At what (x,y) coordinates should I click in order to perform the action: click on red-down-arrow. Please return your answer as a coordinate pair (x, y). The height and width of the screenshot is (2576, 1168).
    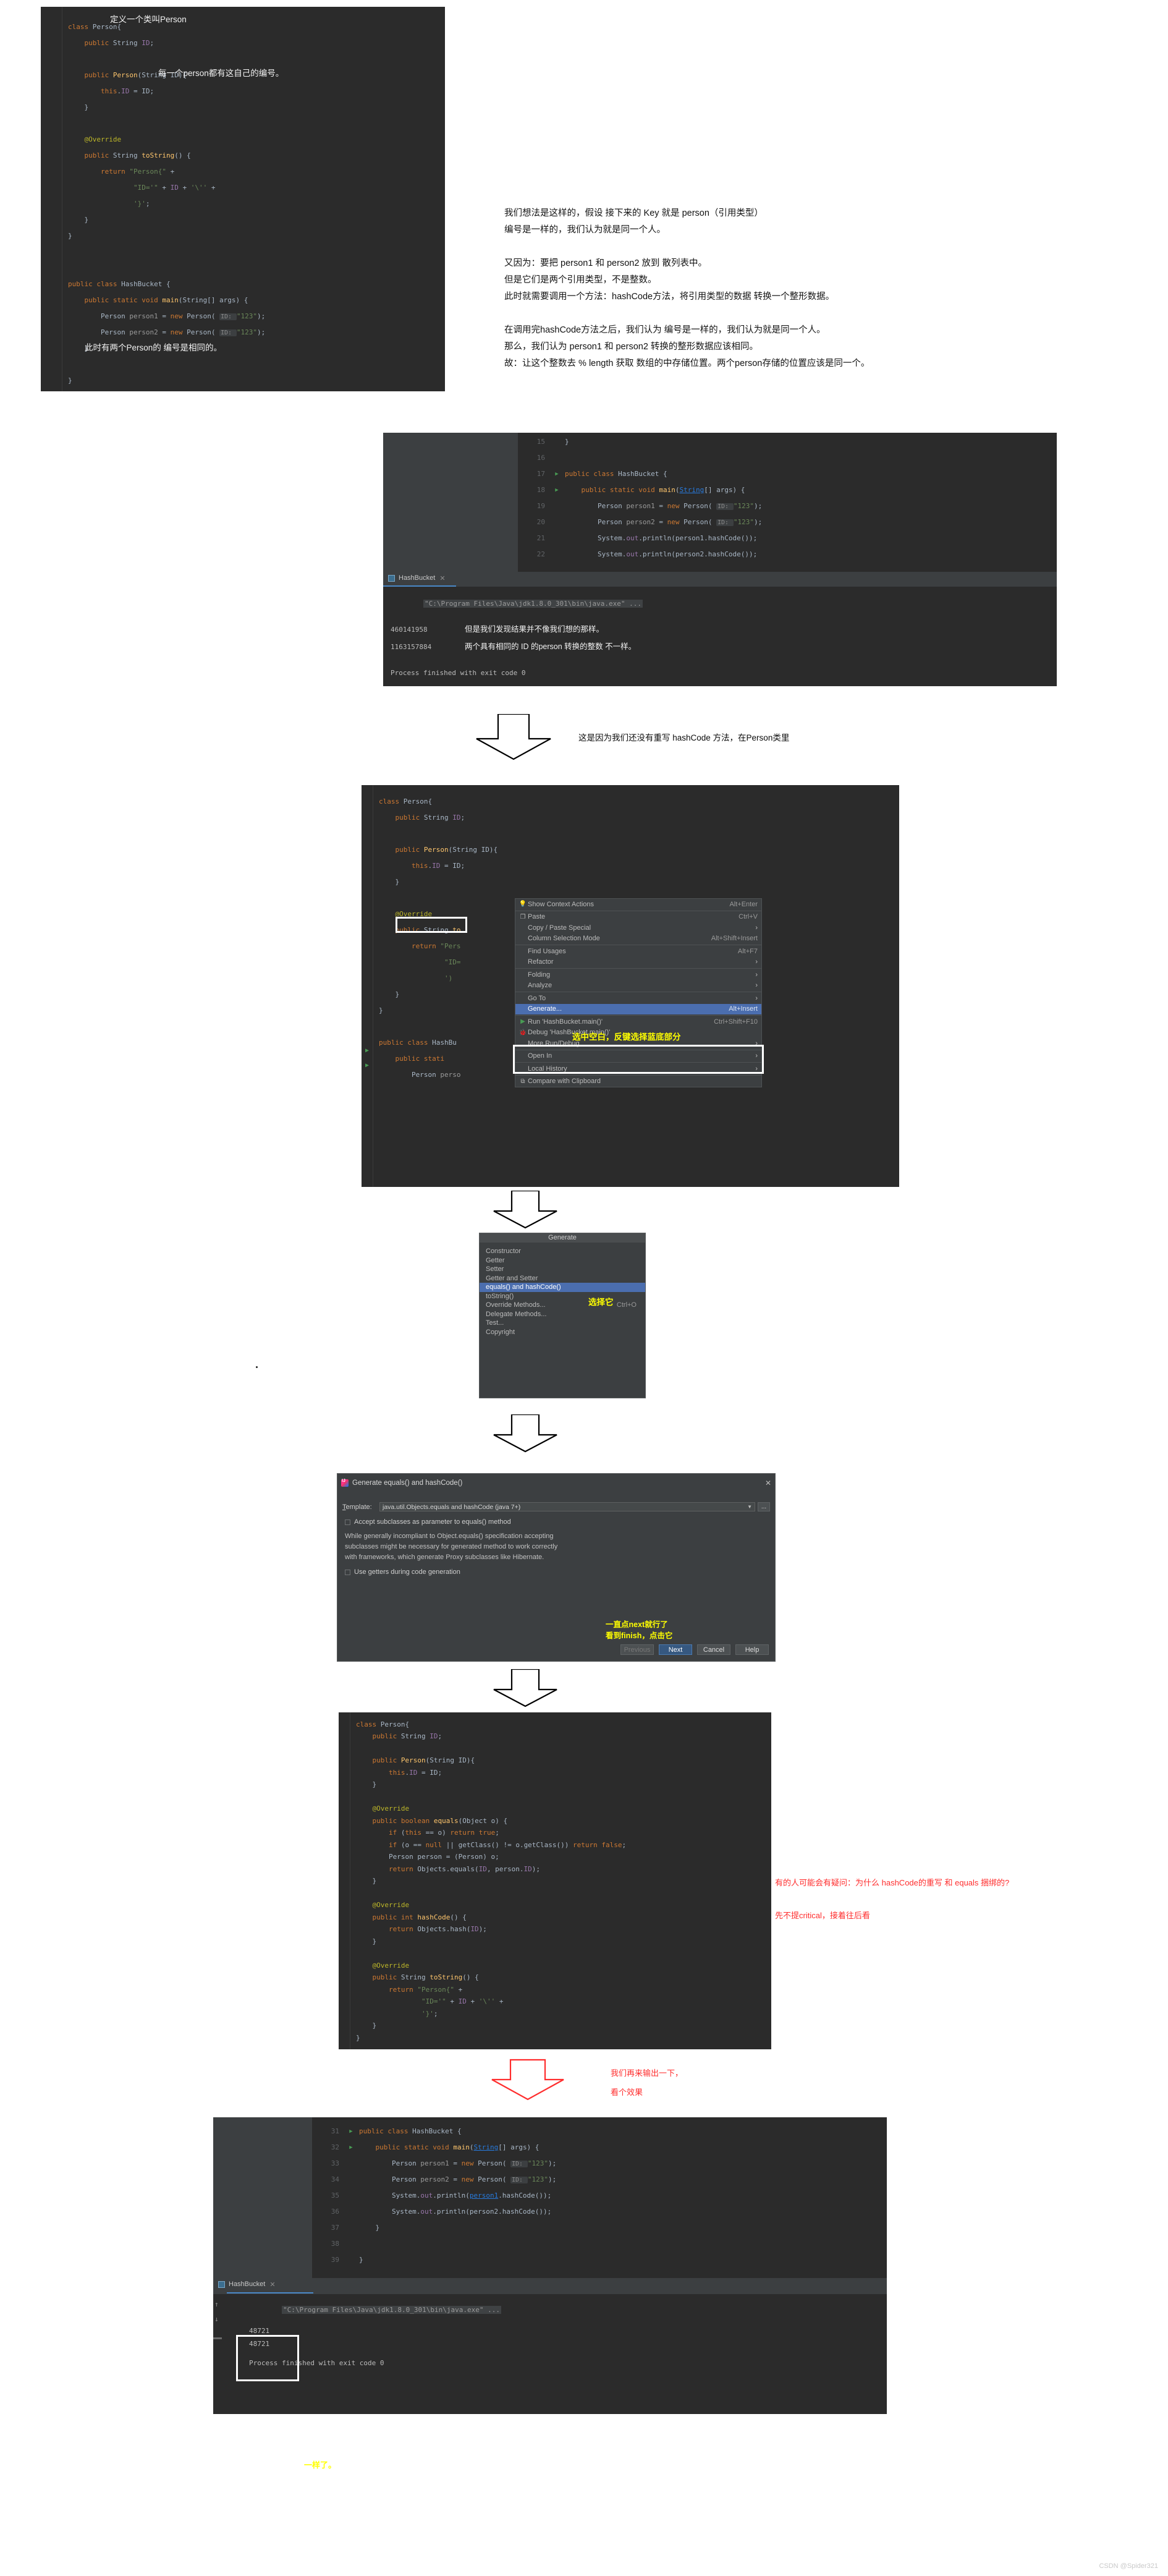
    Looking at the image, I should click on (528, 2080).